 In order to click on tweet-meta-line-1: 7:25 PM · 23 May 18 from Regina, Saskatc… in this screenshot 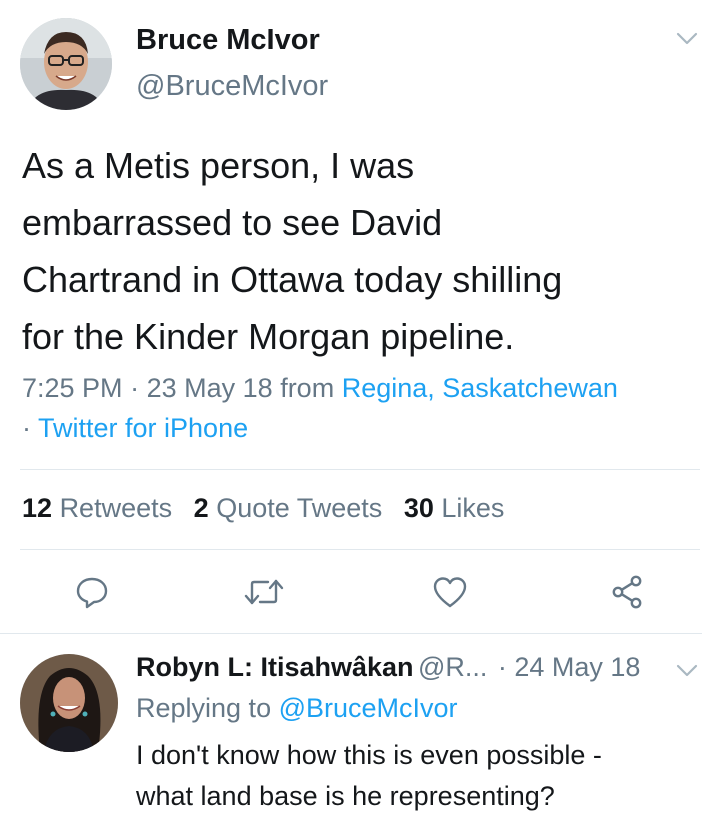, I will do `click(359, 388)`.